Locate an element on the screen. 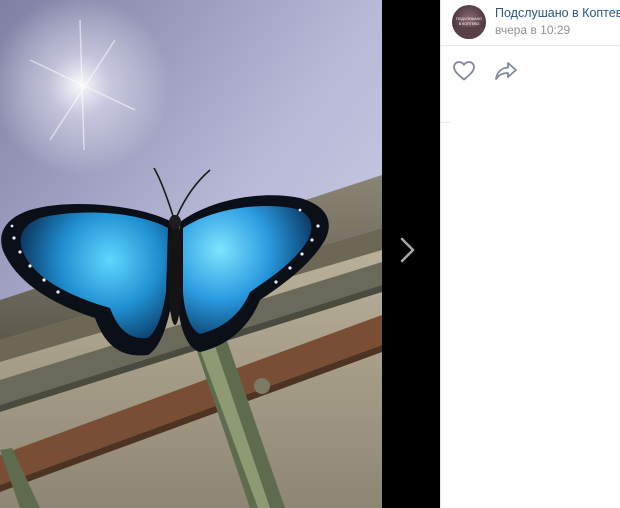 This screenshot has width=620, height=508. chevron-right-icon is located at coordinates (407, 250).